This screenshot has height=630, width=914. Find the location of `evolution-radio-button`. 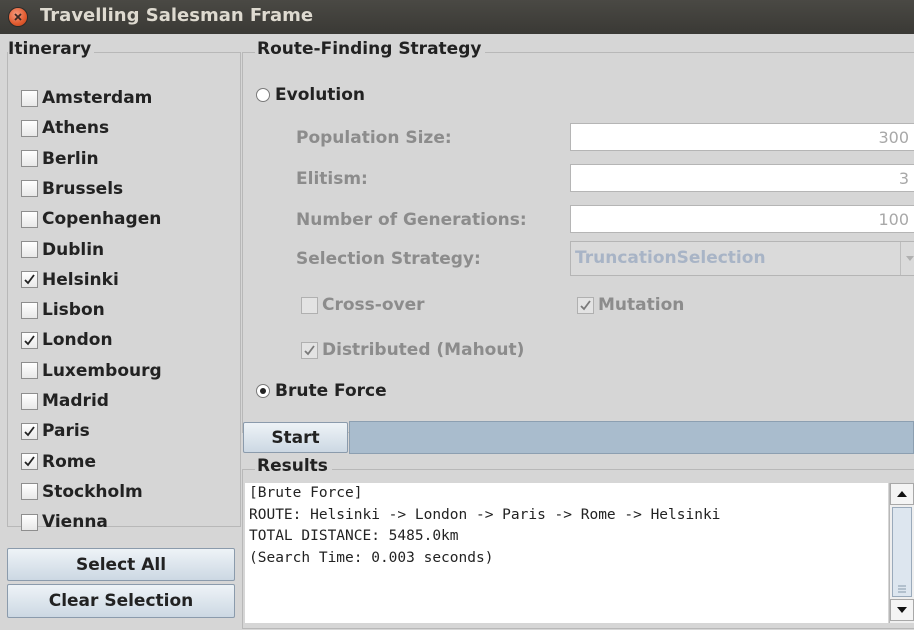

evolution-radio-button is located at coordinates (263, 95).